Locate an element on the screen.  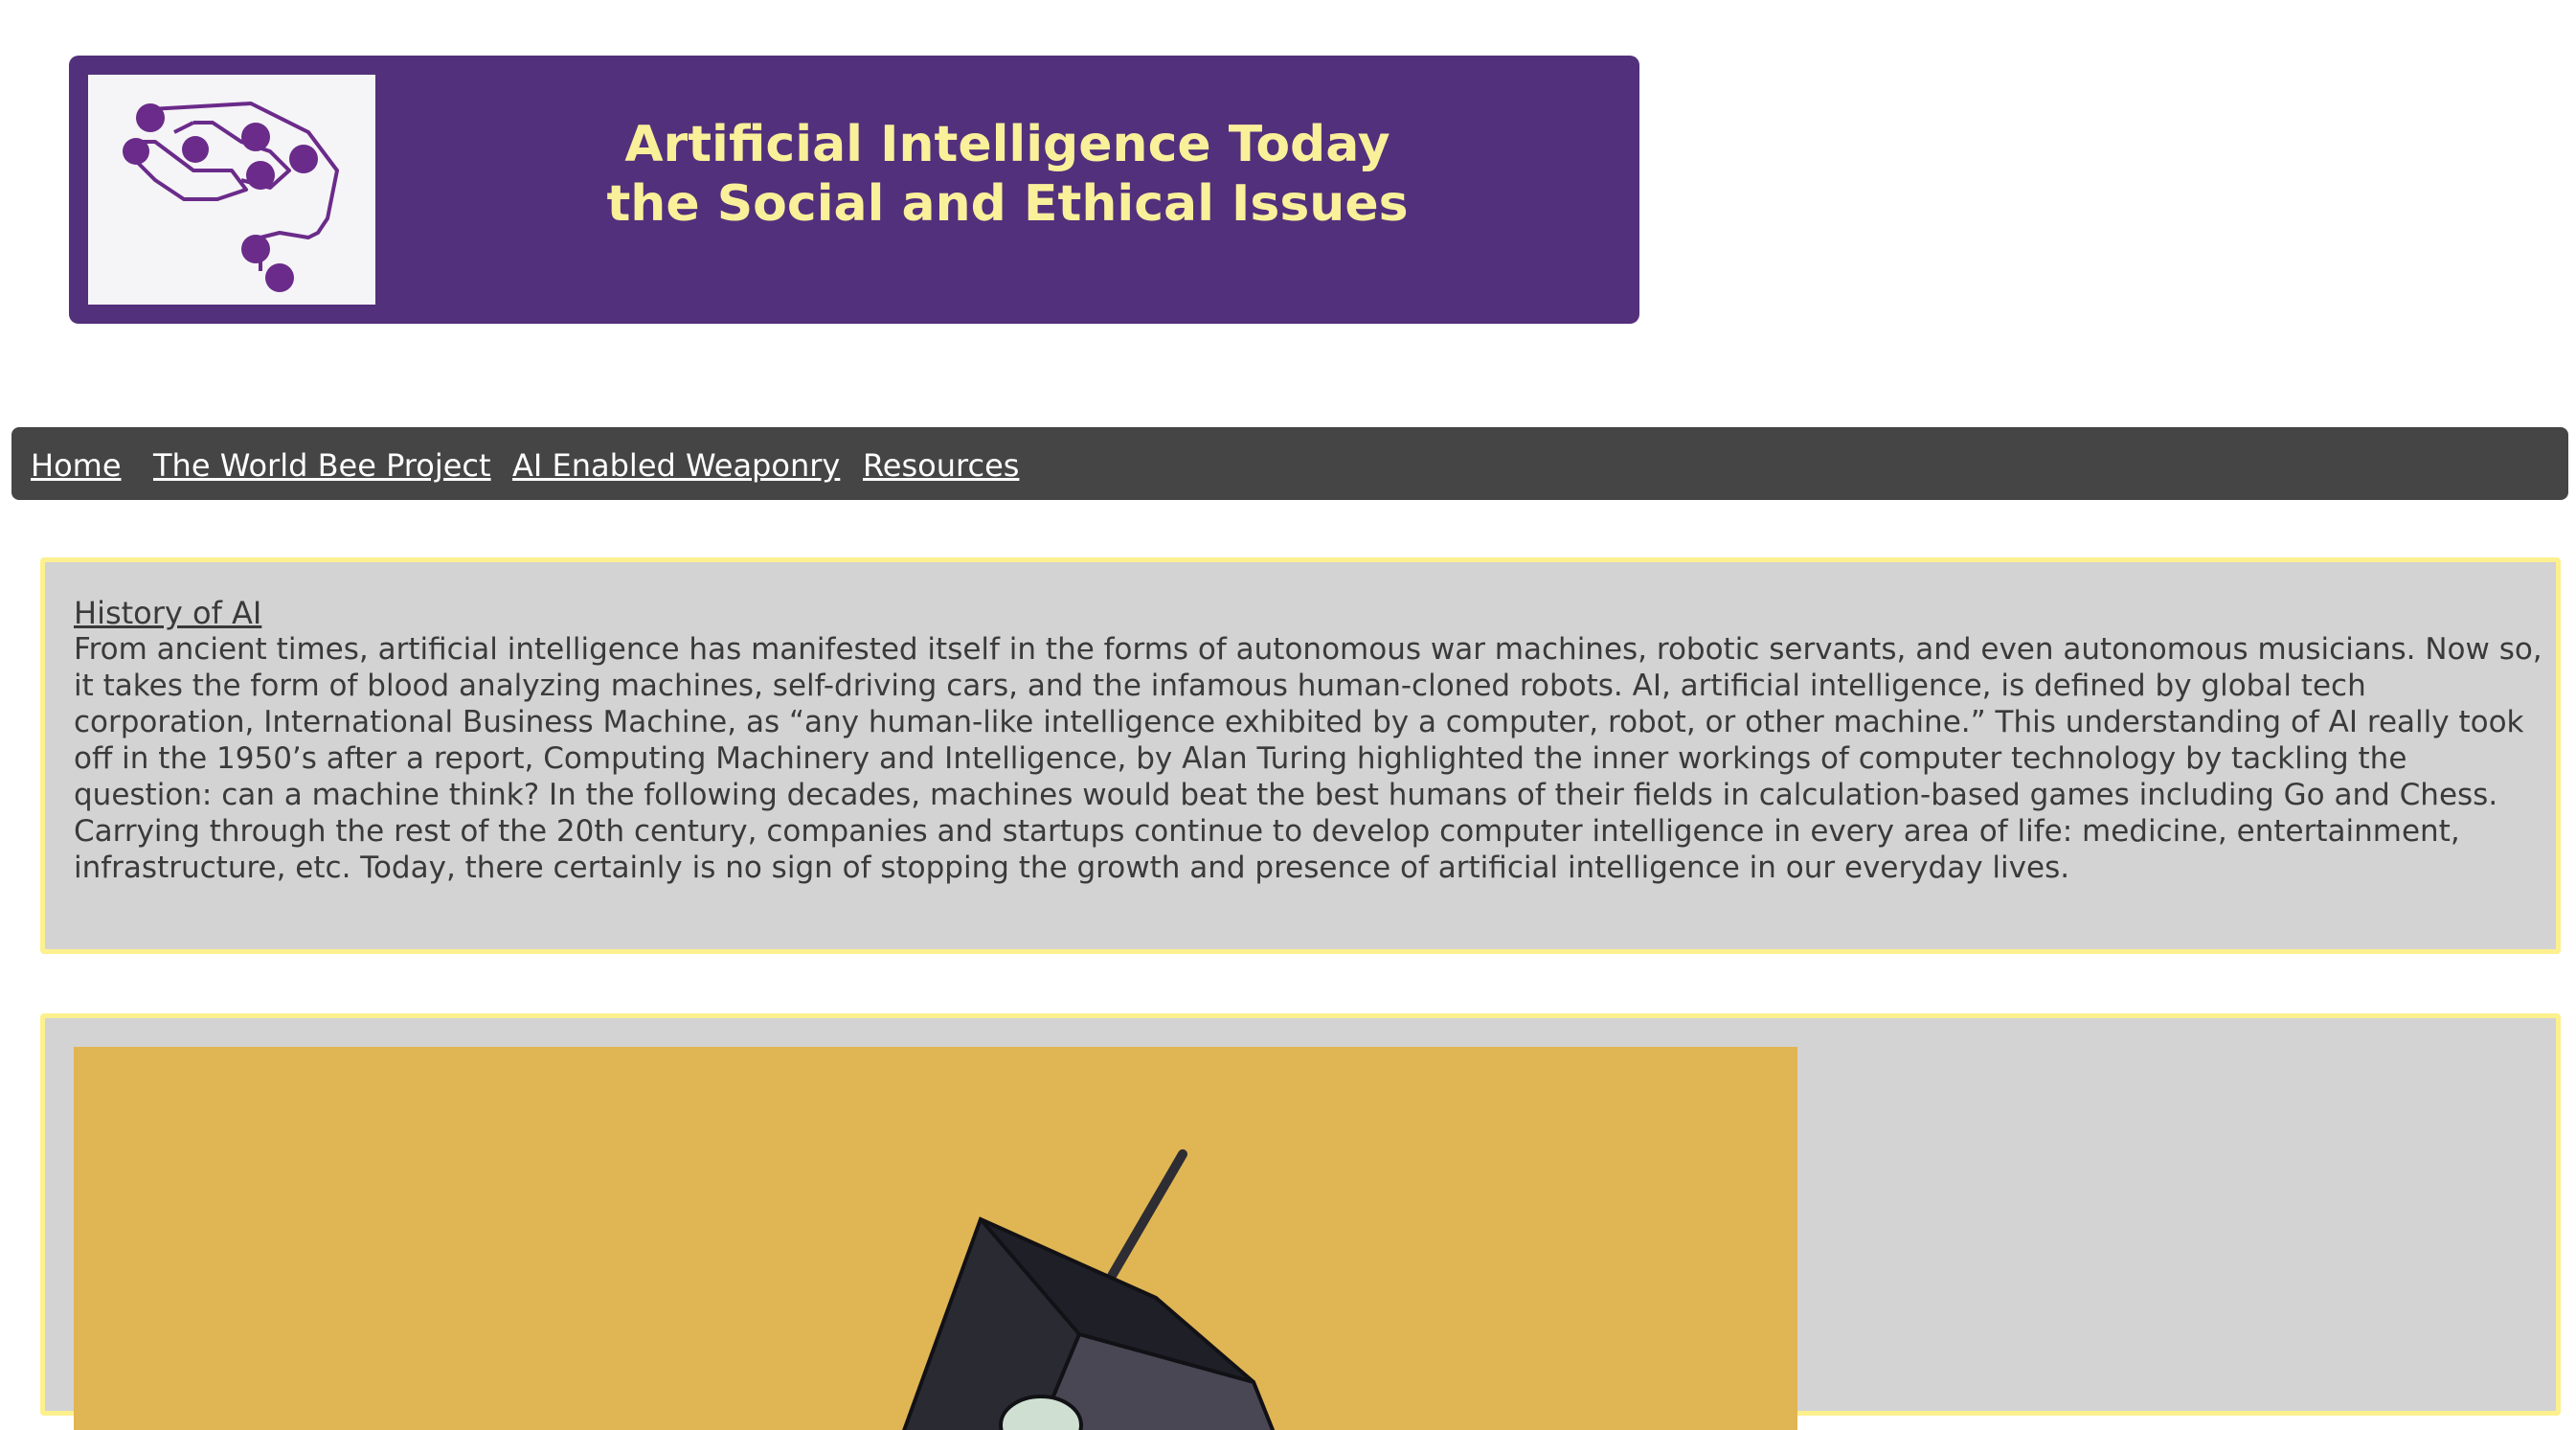
logo is located at coordinates (231, 190).